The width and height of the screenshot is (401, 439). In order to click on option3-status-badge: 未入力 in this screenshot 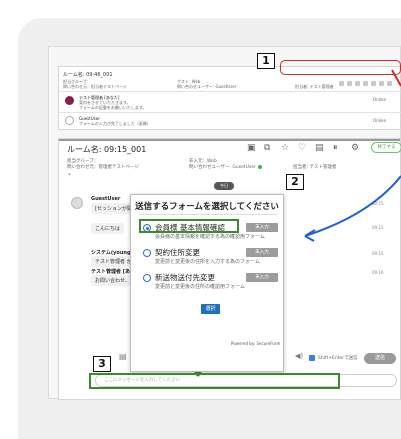, I will do `click(262, 277)`.